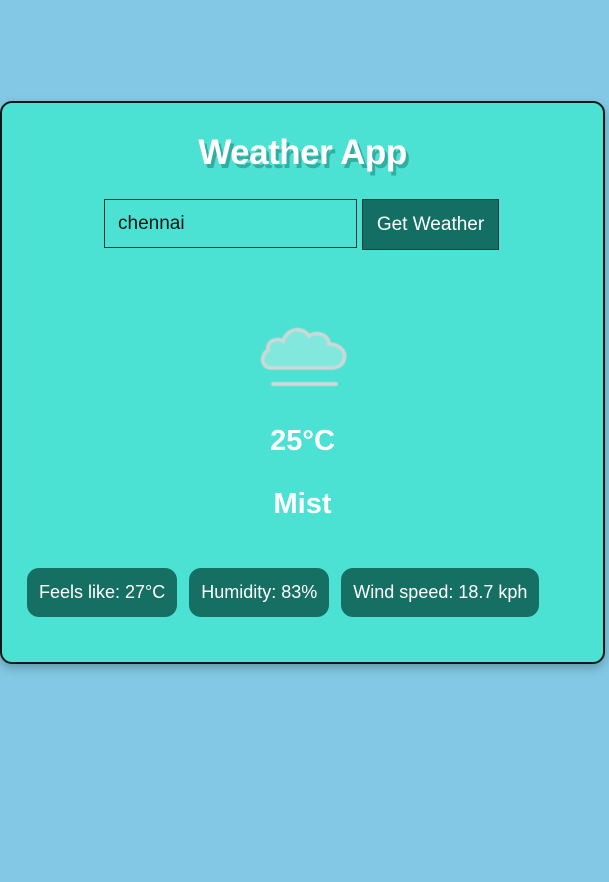 The image size is (609, 882). Describe the element at coordinates (440, 592) in the screenshot. I see `wind-speed-badge: Wind speed: 18.7 kph` at that location.